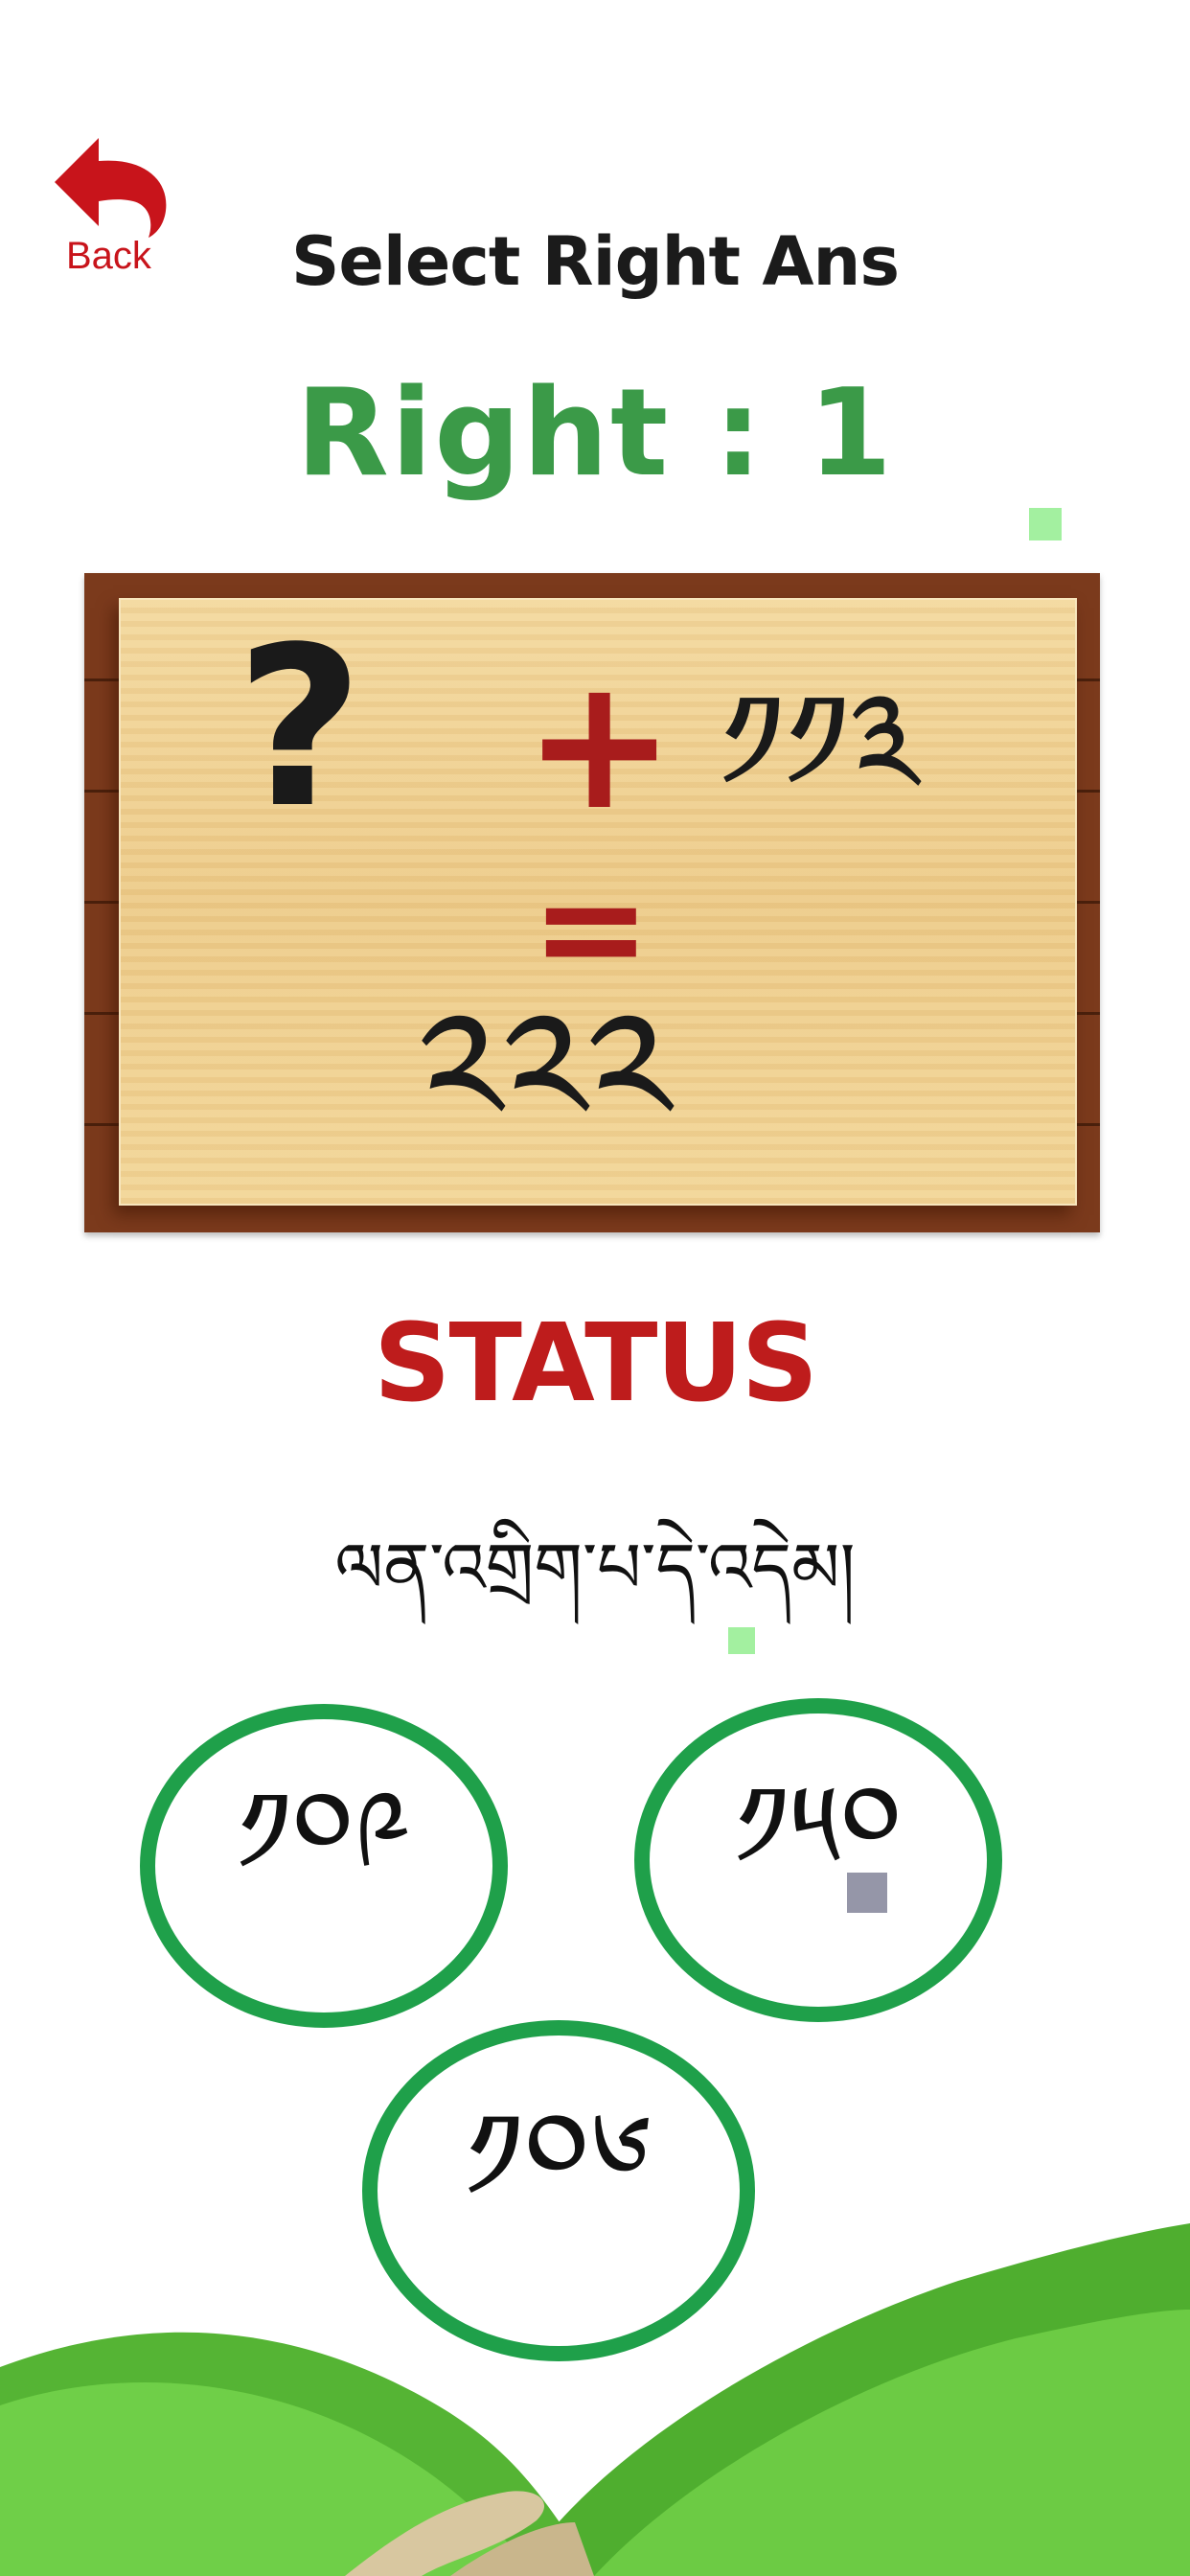 The height and width of the screenshot is (2576, 1190). Describe the element at coordinates (595, 1568) in the screenshot. I see `status-message: ལན་འགྲིག་པ་དེ་འདེམ།` at that location.